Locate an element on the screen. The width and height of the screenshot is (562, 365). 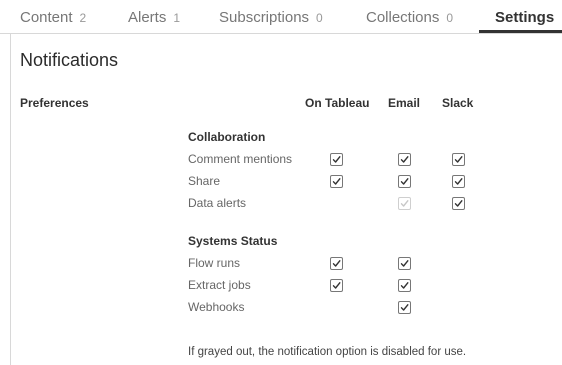
row-label: Extract jobs is located at coordinates (219, 285).